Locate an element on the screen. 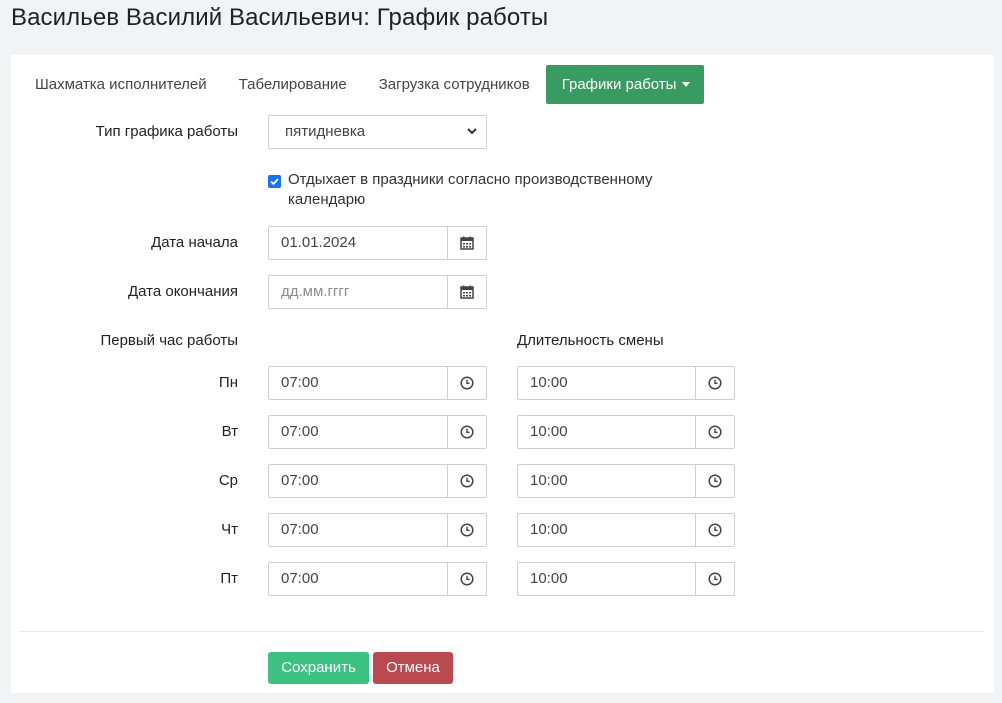 Image resolution: width=1002 pixels, height=703 pixels. tab-work-schedules: Графики работы is located at coordinates (625, 84).